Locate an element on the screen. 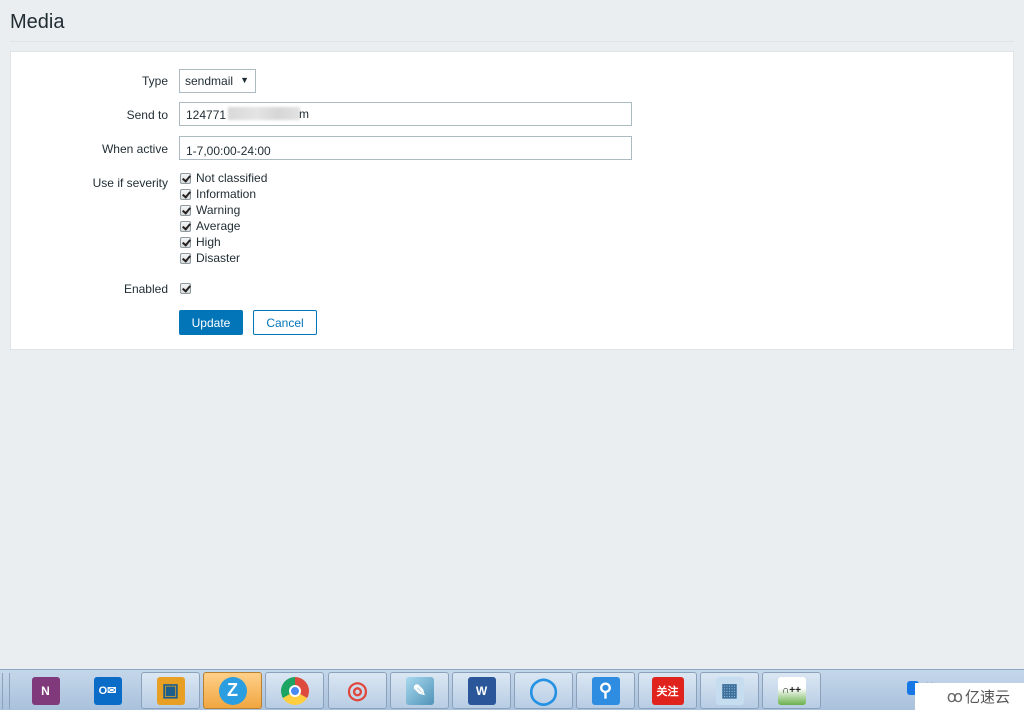  swirl-app-icon: ◎ is located at coordinates (357, 690).